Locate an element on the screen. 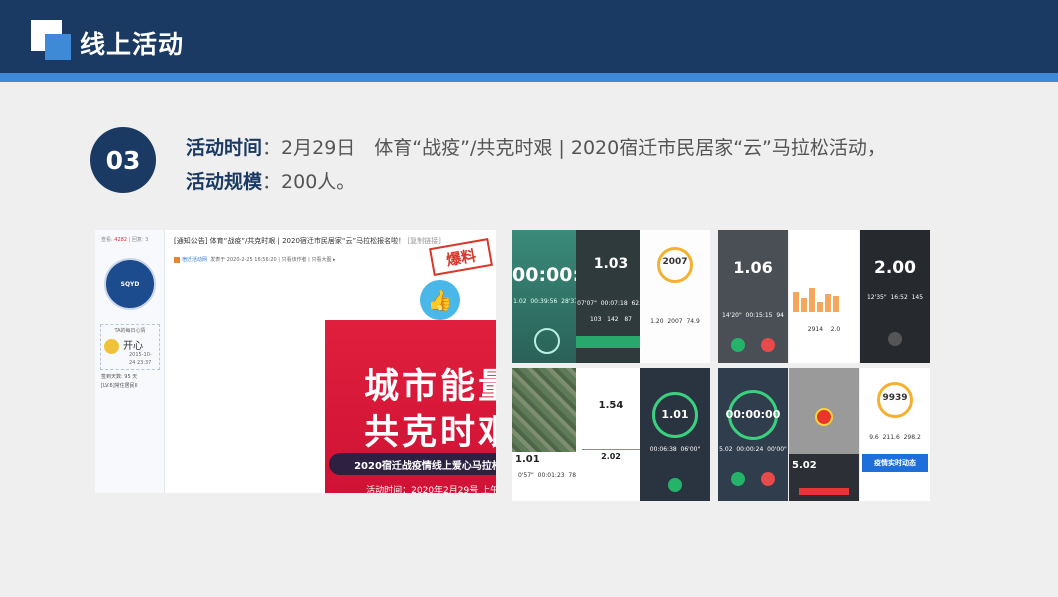 The width and height of the screenshot is (1058, 597). thumbs-up-icon: 👍 is located at coordinates (440, 300).